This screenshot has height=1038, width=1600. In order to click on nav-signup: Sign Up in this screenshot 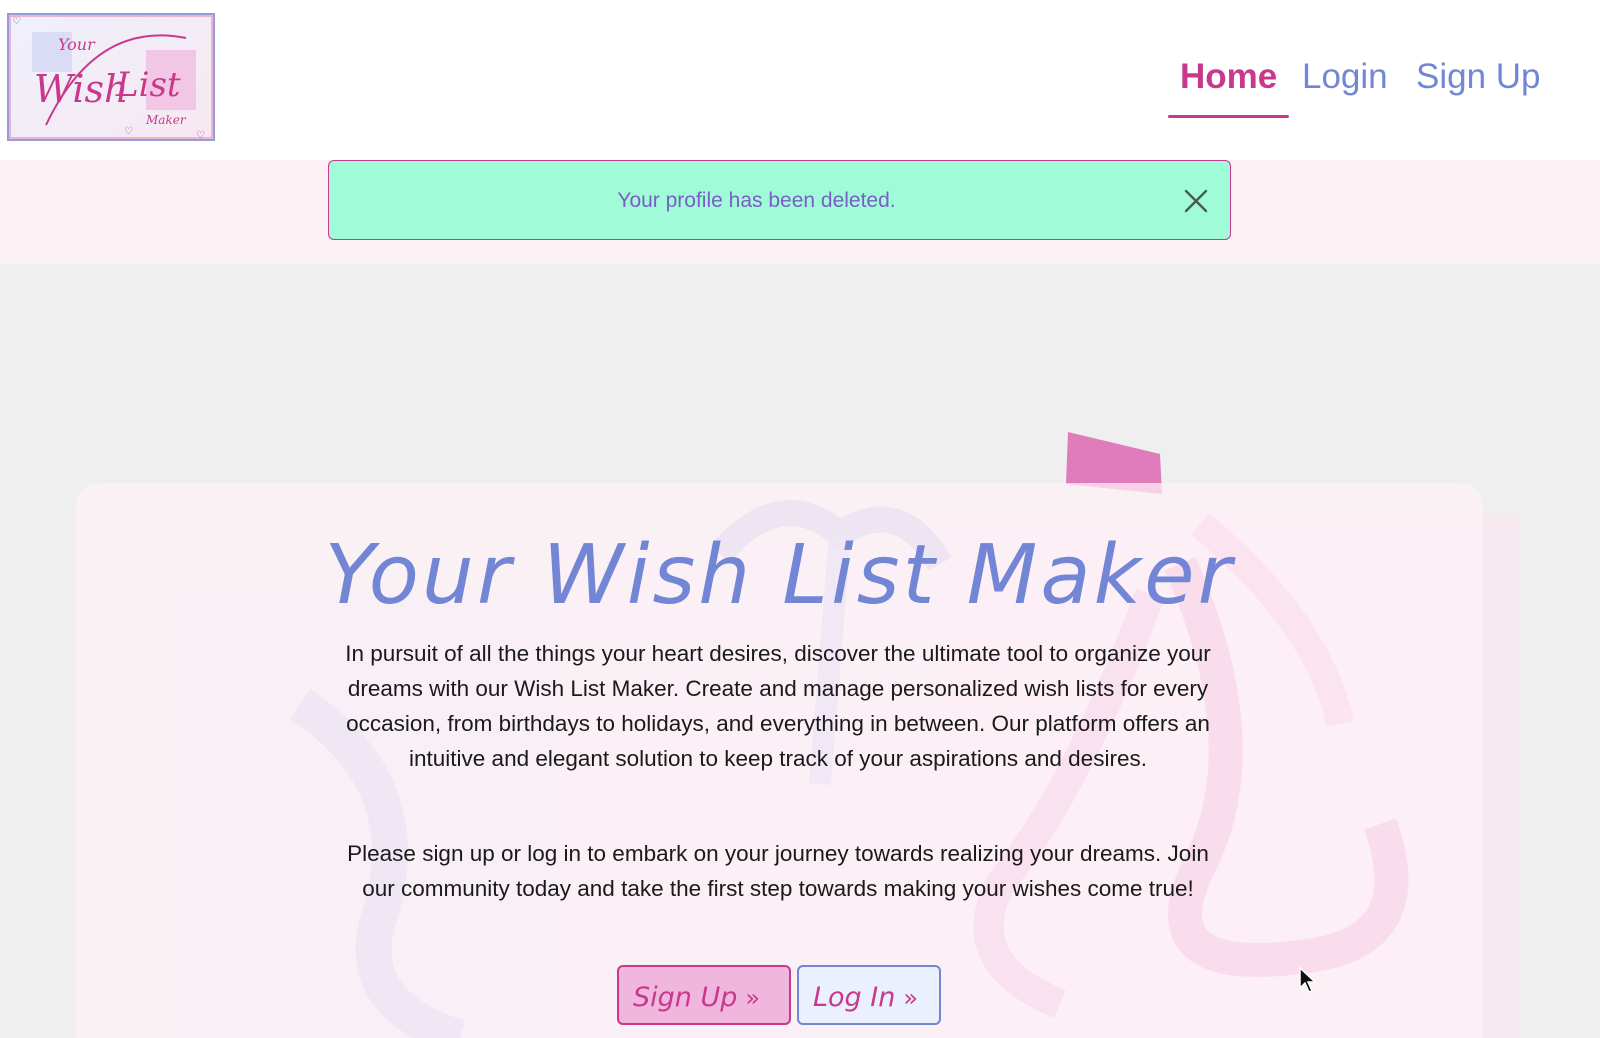, I will do `click(1478, 85)`.